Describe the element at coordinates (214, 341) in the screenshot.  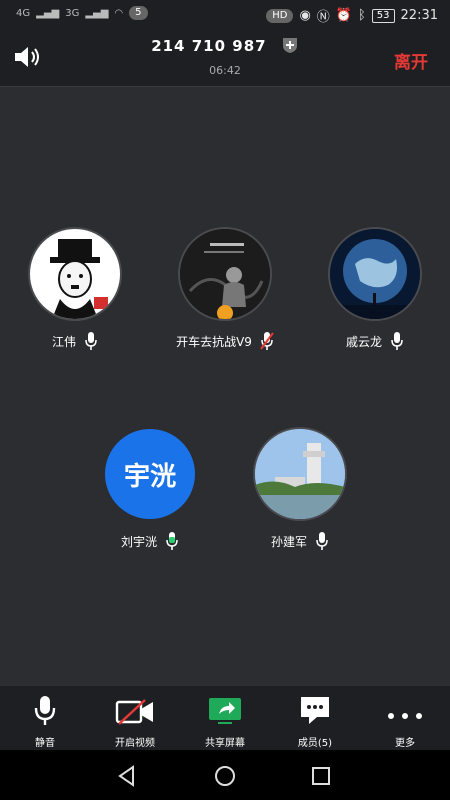
I see `participant-name: 开车去抗战V9` at that location.